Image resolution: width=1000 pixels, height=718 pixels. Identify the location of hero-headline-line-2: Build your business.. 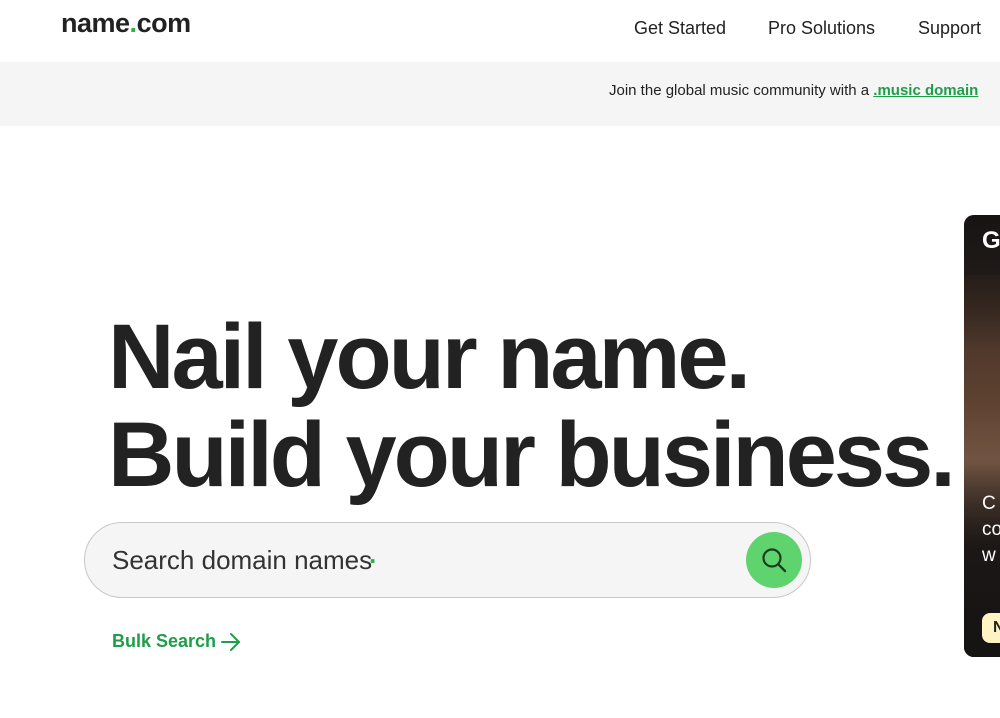
(532, 455).